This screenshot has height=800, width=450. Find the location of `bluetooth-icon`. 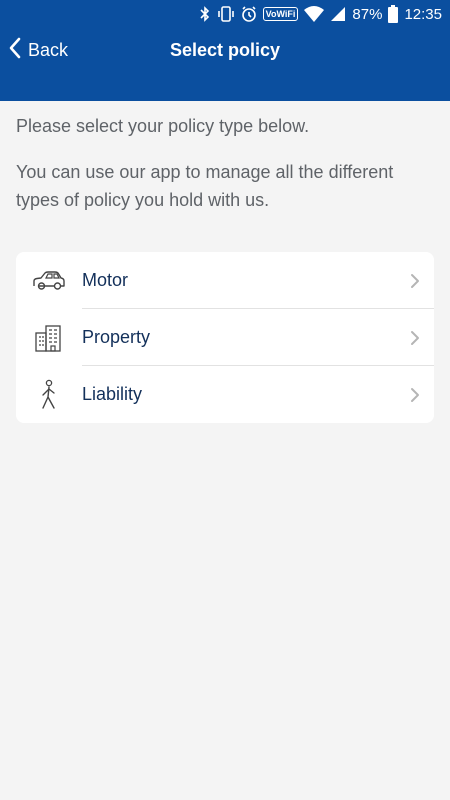

bluetooth-icon is located at coordinates (205, 14).